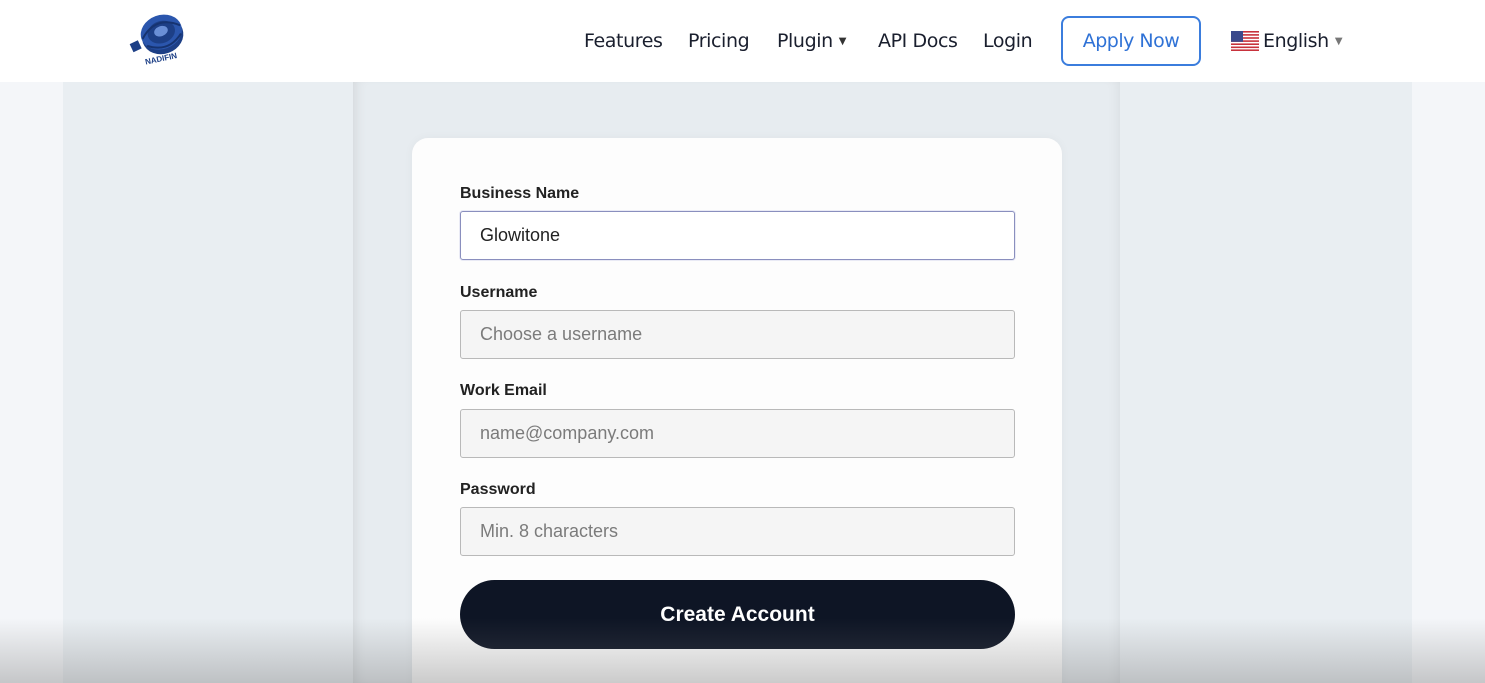  Describe the element at coordinates (737, 531) in the screenshot. I see `password-input` at that location.